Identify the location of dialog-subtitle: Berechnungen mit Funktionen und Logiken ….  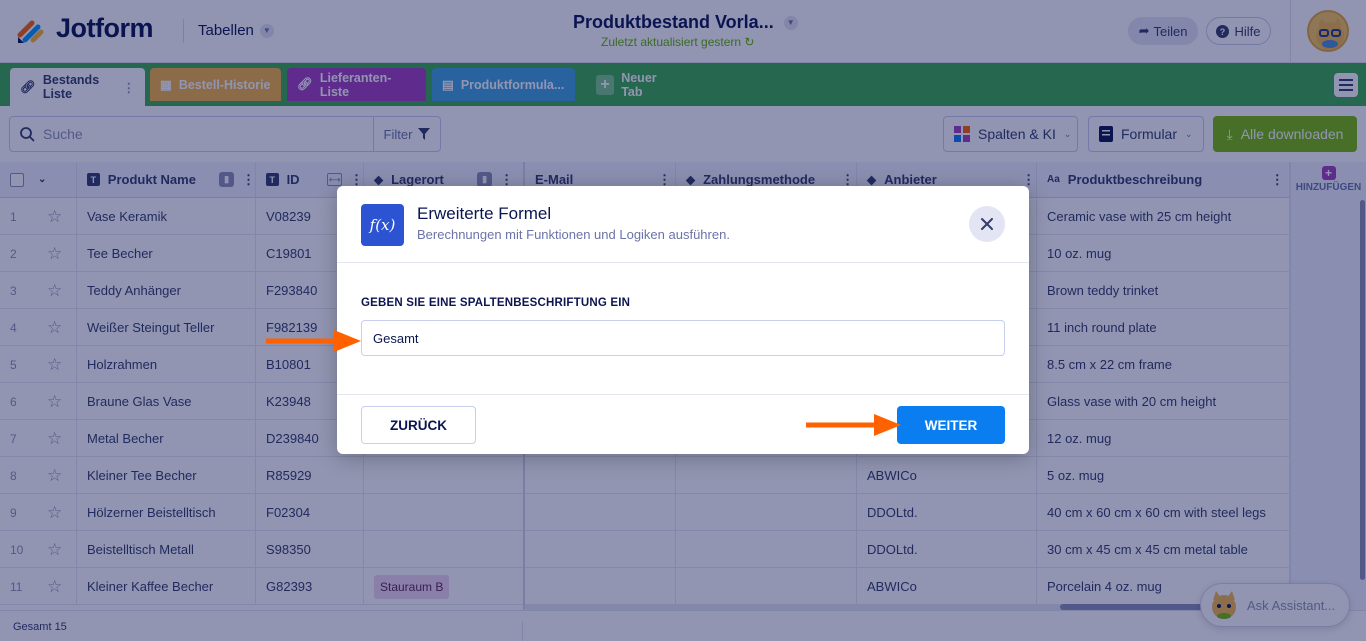
(573, 234).